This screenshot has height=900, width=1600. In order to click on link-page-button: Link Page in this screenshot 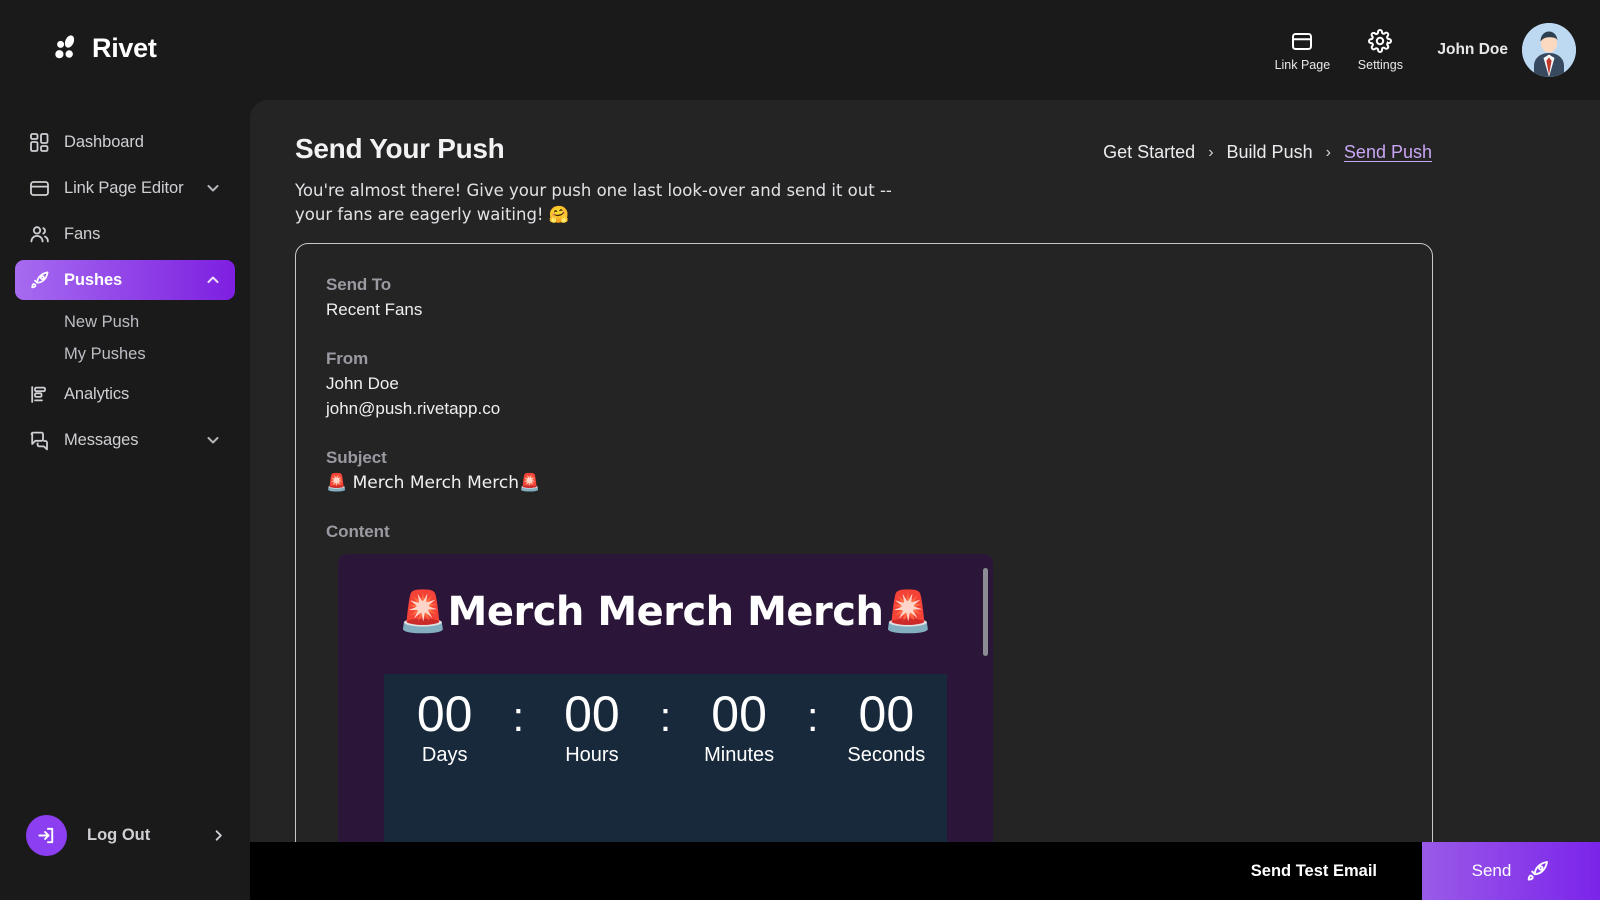, I will do `click(1302, 50)`.